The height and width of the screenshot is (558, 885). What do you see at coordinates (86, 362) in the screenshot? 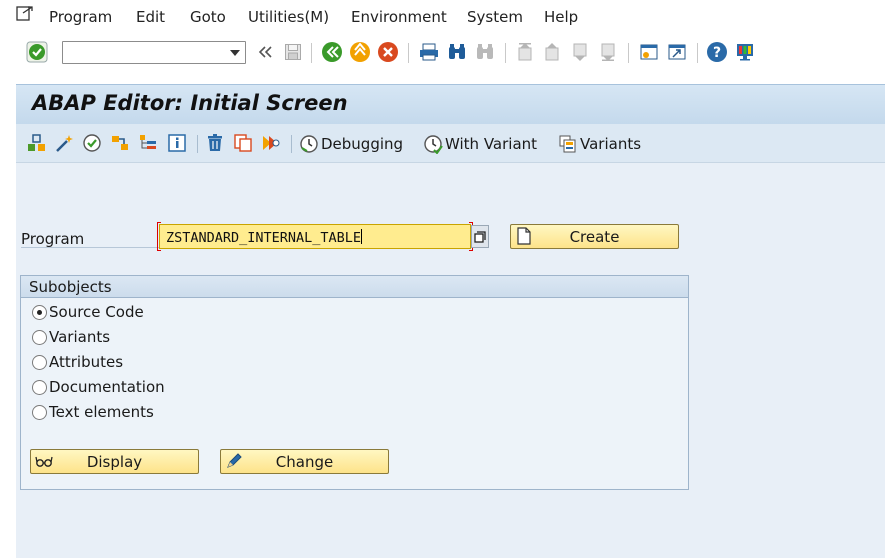
I see `radio-label: Attributes` at bounding box center [86, 362].